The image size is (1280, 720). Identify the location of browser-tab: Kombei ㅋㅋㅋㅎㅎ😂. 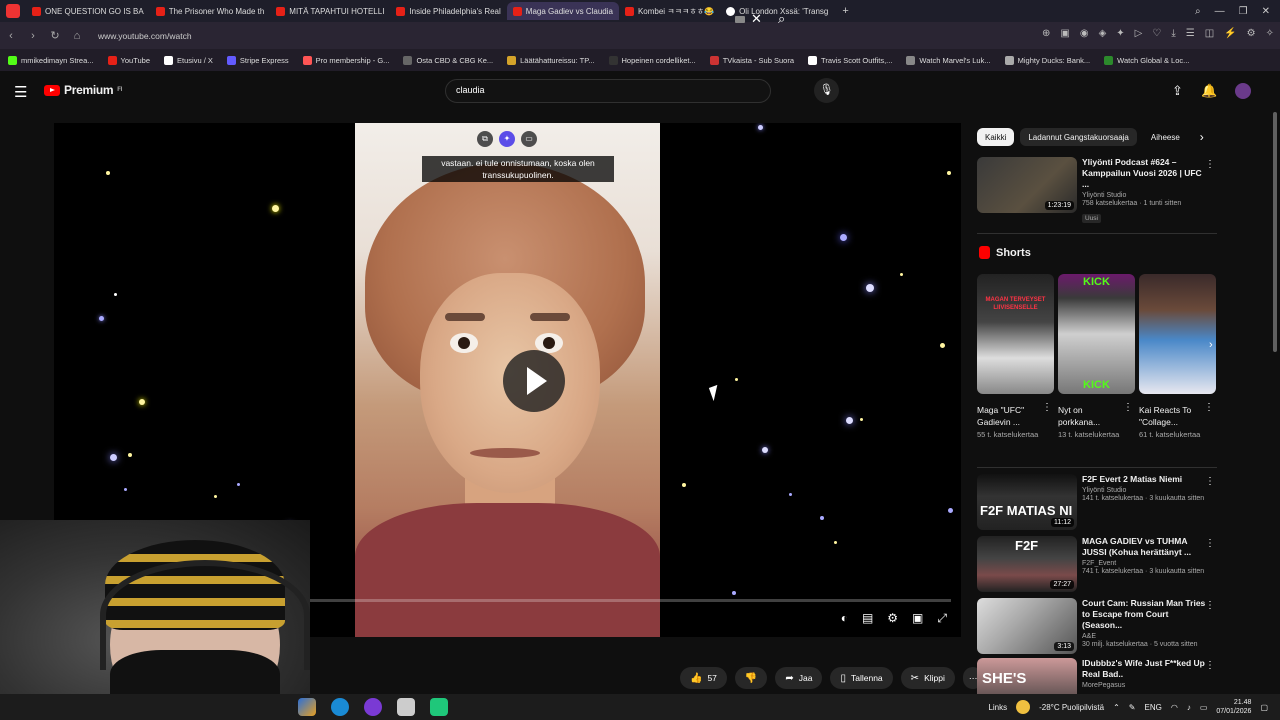
(669, 11).